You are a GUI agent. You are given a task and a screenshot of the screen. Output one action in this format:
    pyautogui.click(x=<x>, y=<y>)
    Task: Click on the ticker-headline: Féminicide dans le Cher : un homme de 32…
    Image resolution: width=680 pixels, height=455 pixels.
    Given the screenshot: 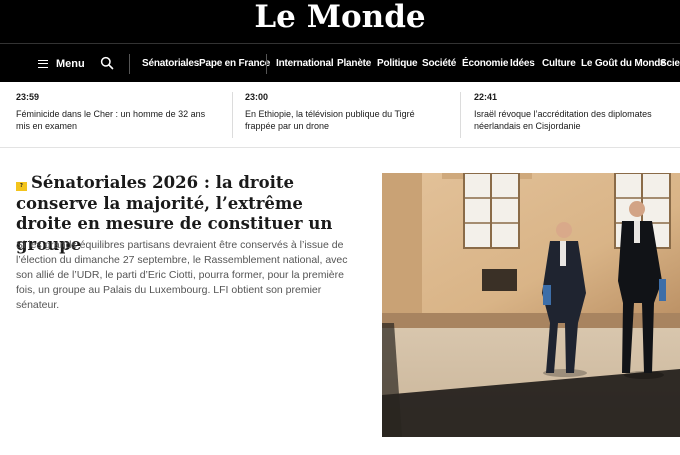 What is the action you would take?
    pyautogui.click(x=111, y=120)
    